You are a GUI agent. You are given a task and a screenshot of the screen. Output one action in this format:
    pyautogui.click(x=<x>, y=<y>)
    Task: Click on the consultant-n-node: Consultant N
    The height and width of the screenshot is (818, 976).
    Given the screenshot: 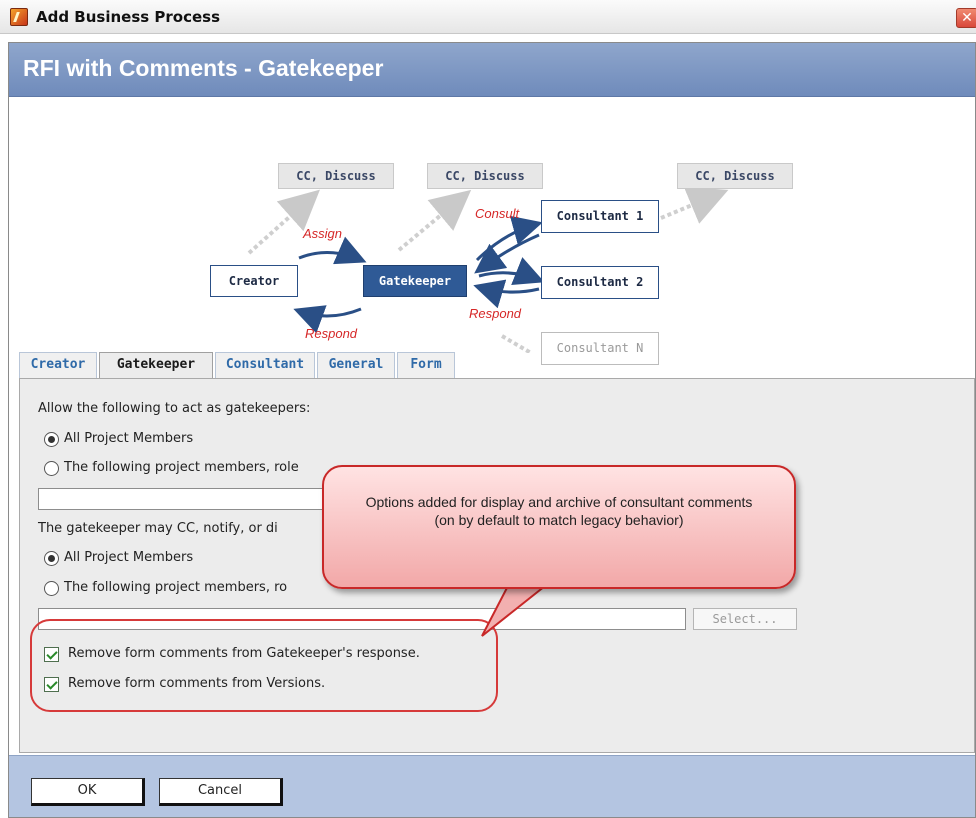 What is the action you would take?
    pyautogui.click(x=600, y=348)
    